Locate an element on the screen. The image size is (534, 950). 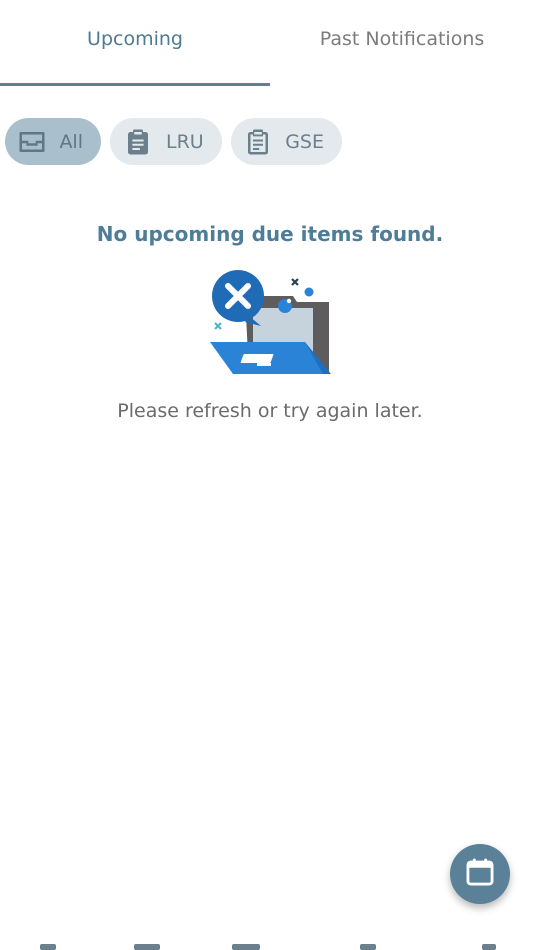
filter-chip-gse: GSE is located at coordinates (286, 141).